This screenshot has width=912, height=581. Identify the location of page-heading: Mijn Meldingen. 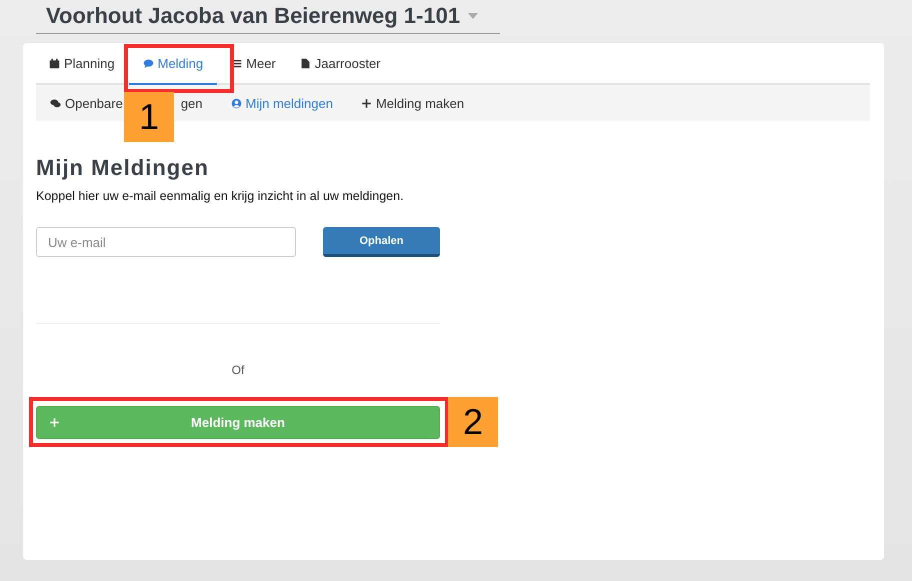
(123, 168).